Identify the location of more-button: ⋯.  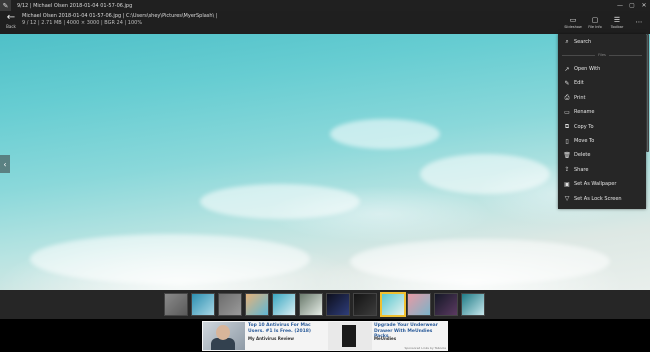
(639, 22).